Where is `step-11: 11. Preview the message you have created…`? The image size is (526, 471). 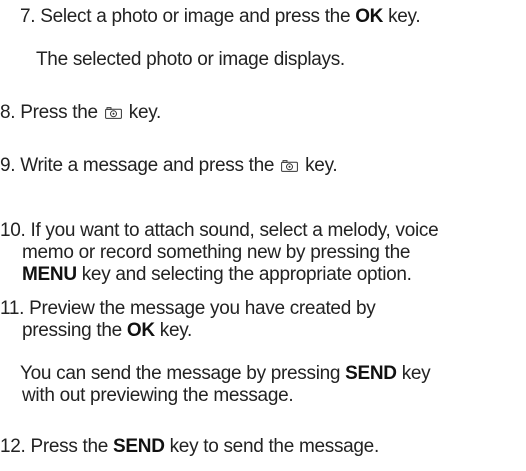
step-11: 11. Preview the message you have created… is located at coordinates (188, 320).